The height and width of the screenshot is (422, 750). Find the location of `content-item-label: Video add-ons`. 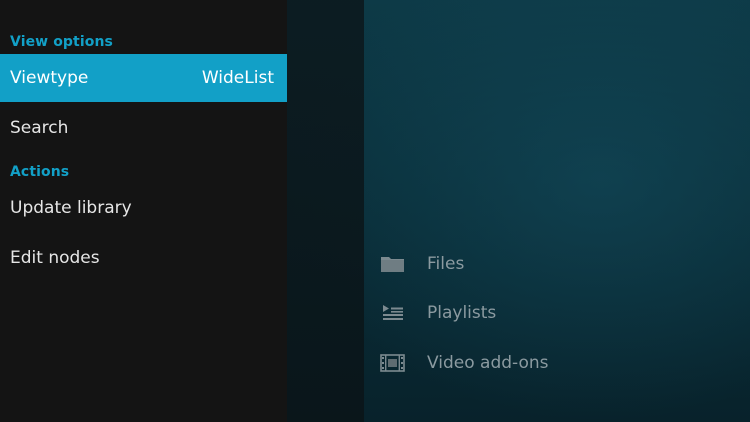

content-item-label: Video add-ons is located at coordinates (488, 363).